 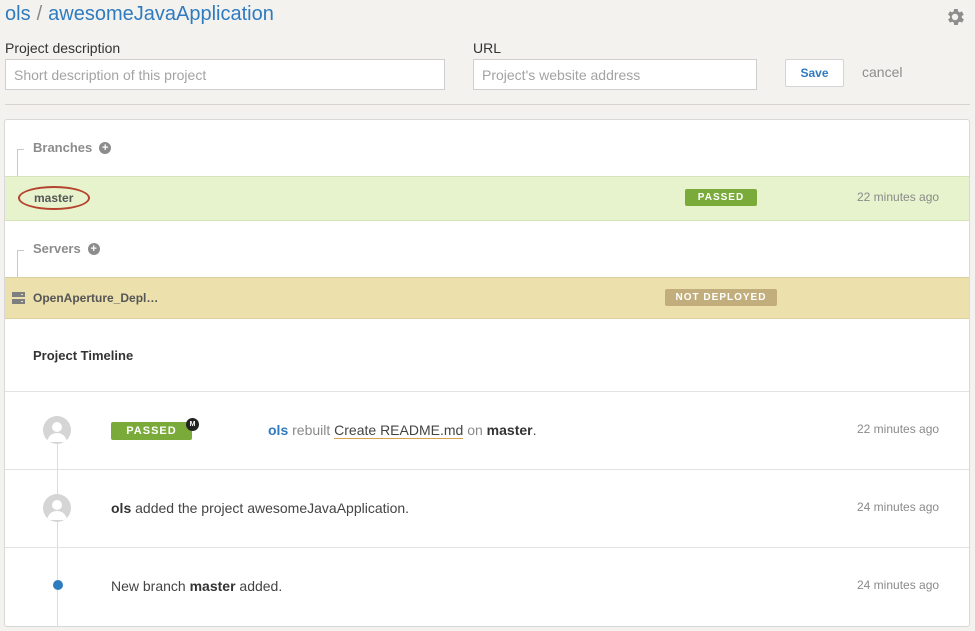 What do you see at coordinates (225, 74) in the screenshot?
I see `project-description-input` at bounding box center [225, 74].